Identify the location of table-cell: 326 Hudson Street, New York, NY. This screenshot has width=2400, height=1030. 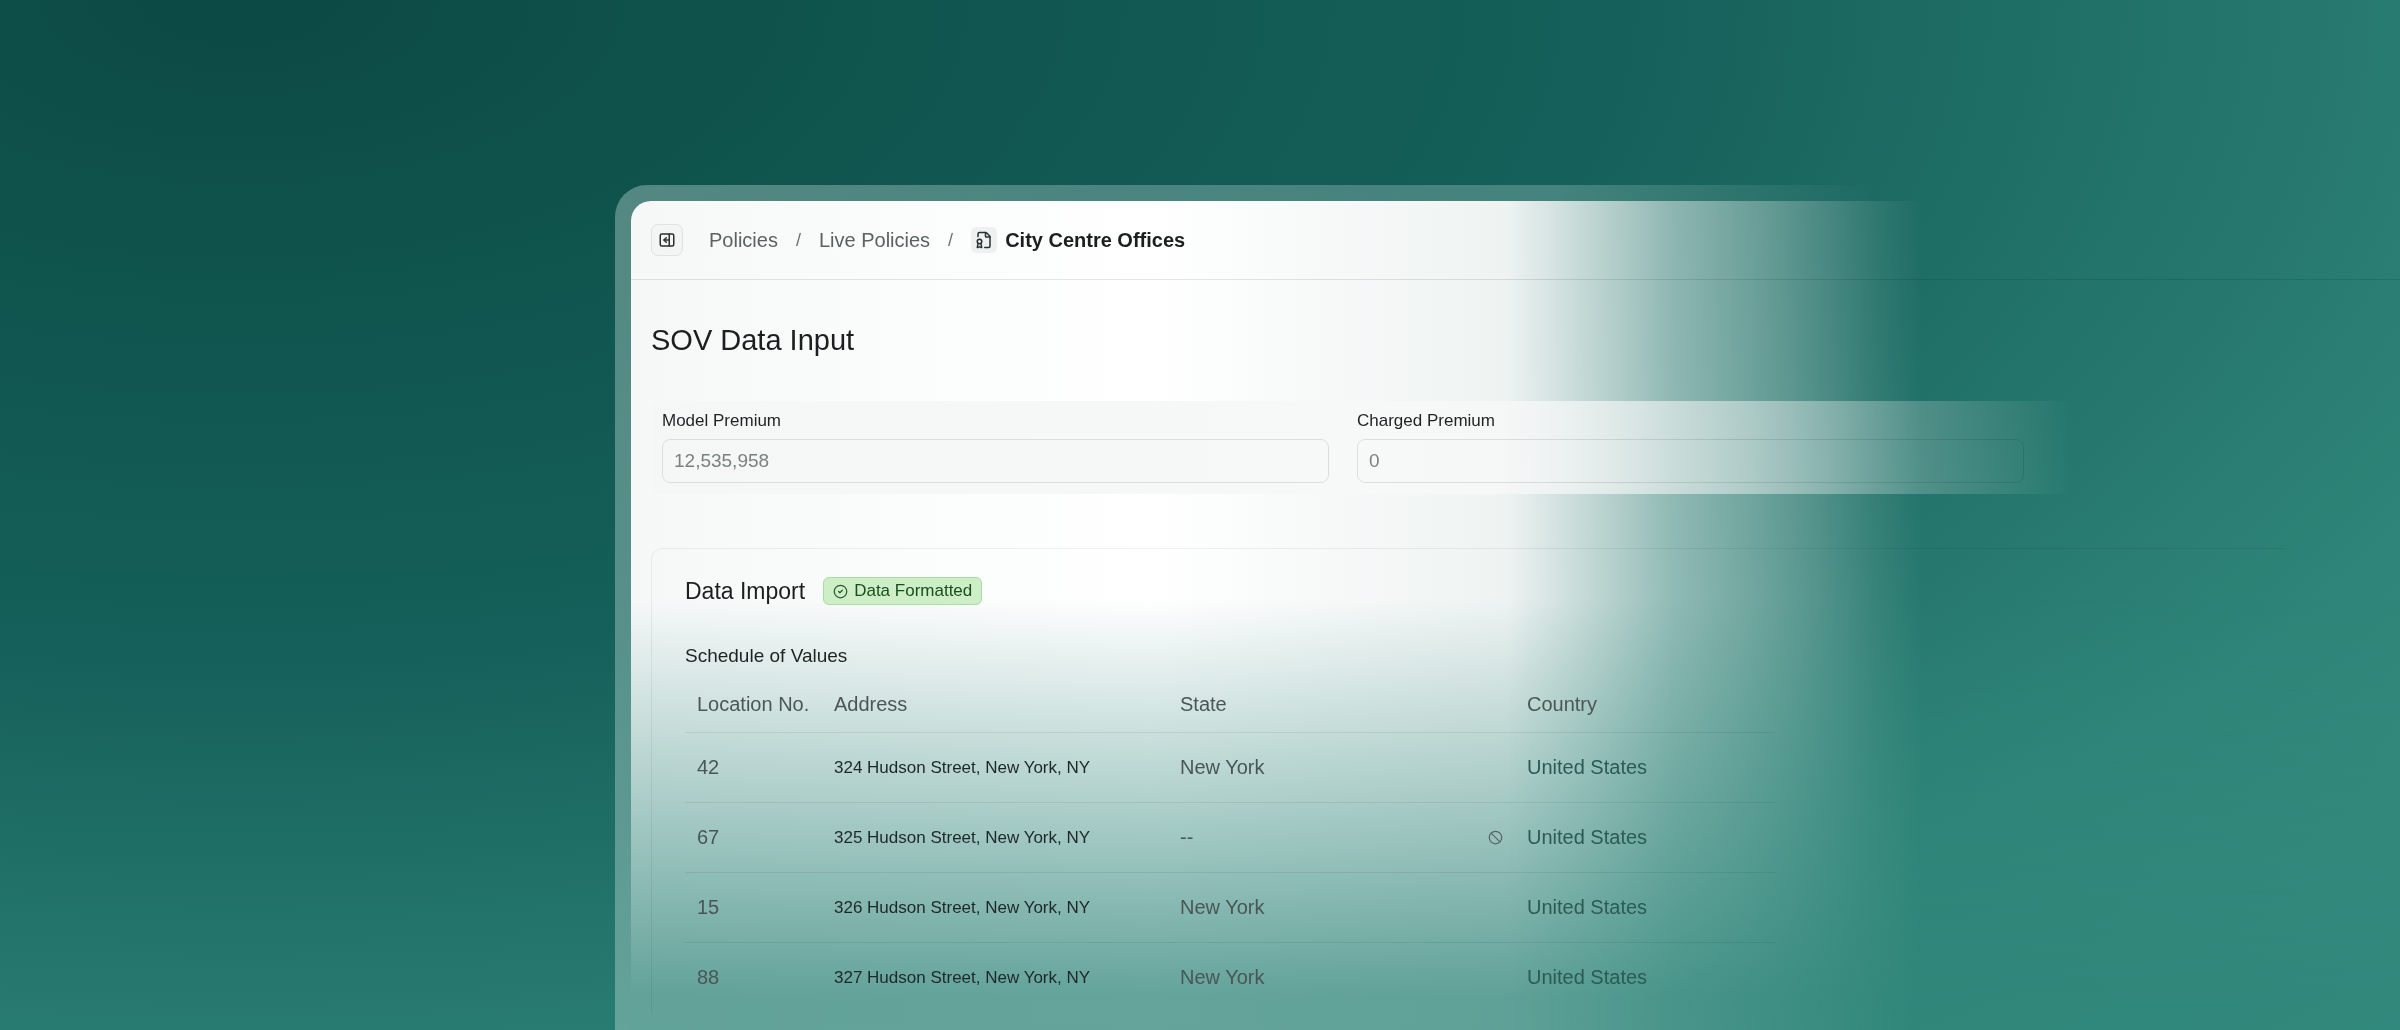
(995, 907).